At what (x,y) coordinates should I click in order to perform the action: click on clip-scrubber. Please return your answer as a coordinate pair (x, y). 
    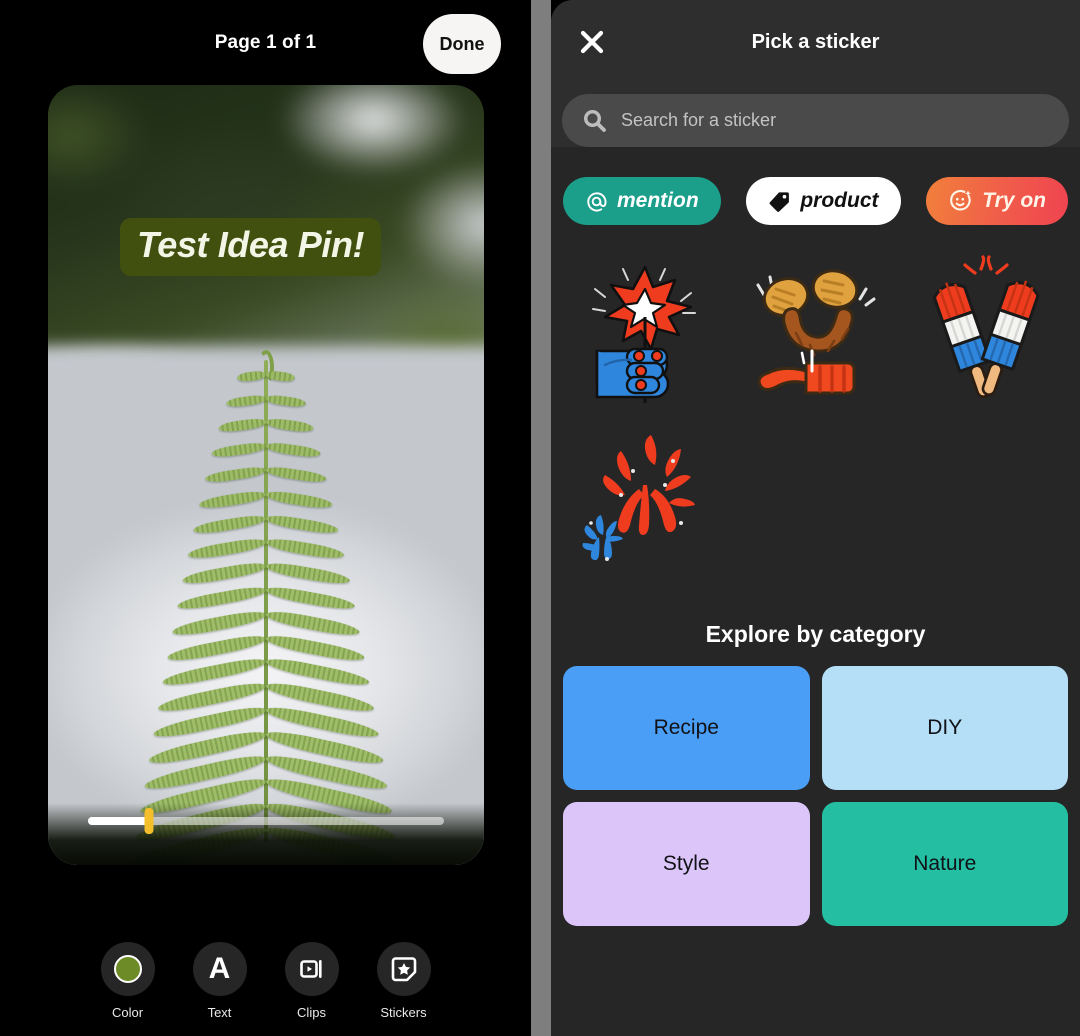
    Looking at the image, I should click on (266, 821).